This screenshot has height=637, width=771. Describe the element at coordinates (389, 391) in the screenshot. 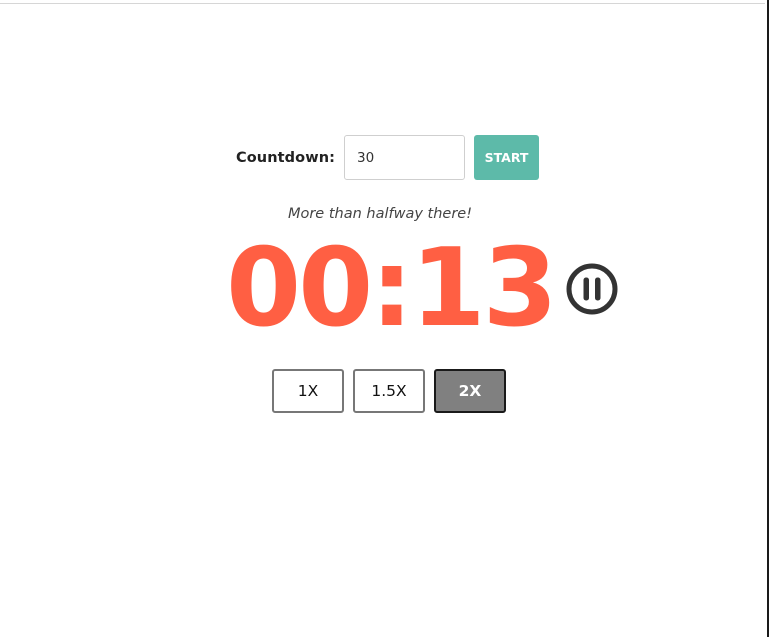

I see `speed-1-5x-button: 1.5X` at that location.